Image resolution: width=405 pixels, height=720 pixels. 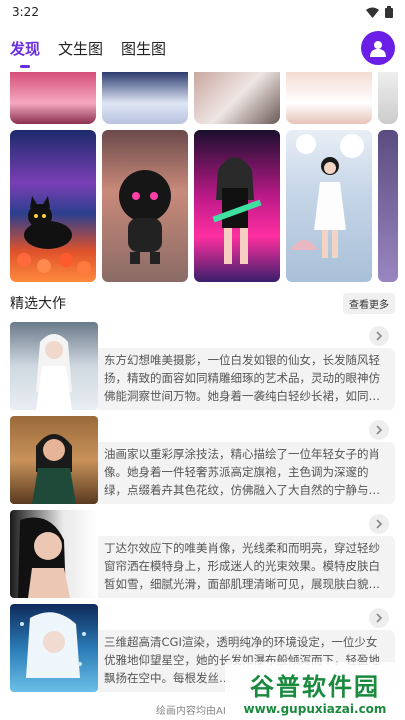 What do you see at coordinates (315, 708) in the screenshot?
I see `watermark-url: www.gupuxiazai.com` at bounding box center [315, 708].